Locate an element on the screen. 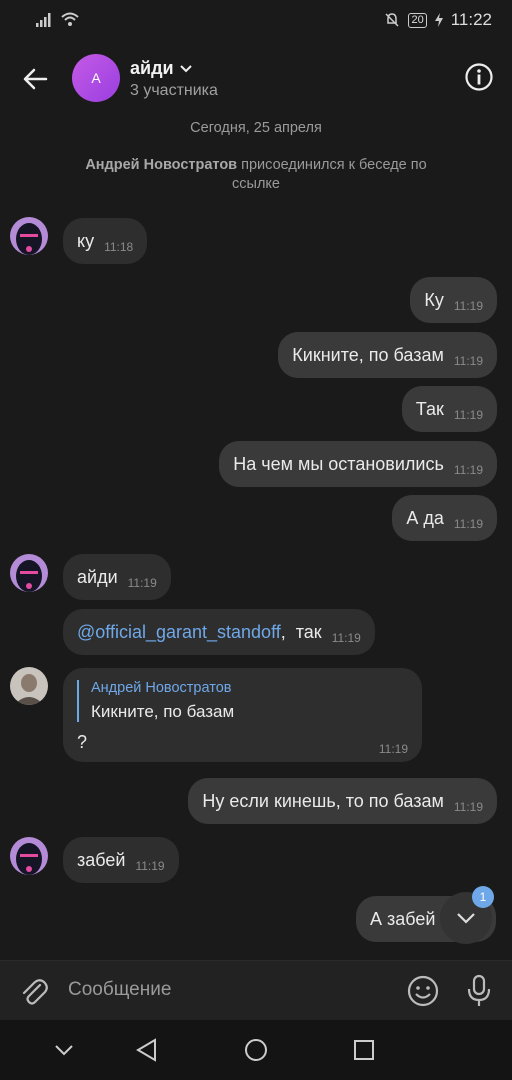 This screenshot has height=1080, width=512. message-text: Ку is located at coordinates (434, 299).